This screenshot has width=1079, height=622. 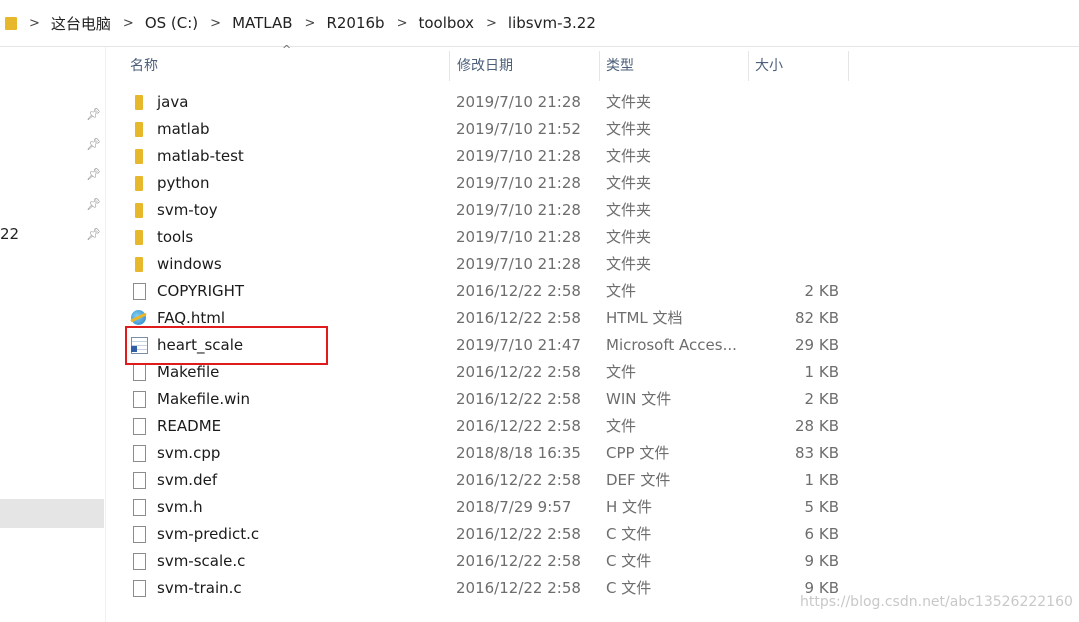 What do you see at coordinates (592, 507) in the screenshot?
I see `file-row: svm.h 2018/7/29 9:57 H 文件 5 KB` at bounding box center [592, 507].